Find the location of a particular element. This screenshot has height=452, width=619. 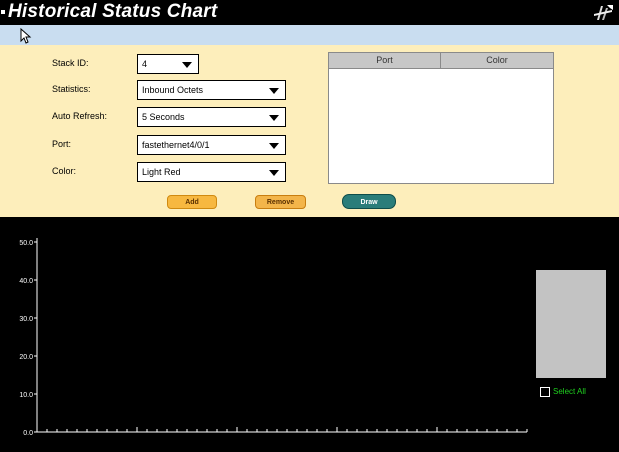

draw-button: Draw is located at coordinates (369, 201).